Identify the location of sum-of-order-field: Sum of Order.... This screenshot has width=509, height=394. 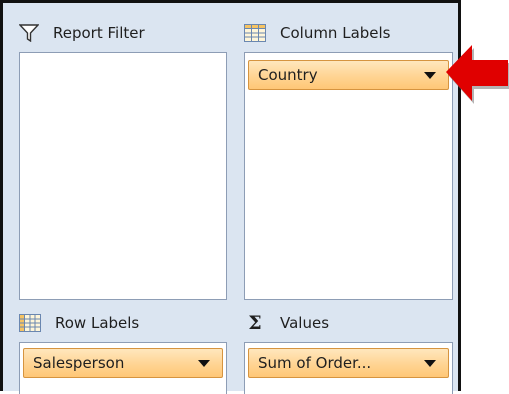
(348, 363).